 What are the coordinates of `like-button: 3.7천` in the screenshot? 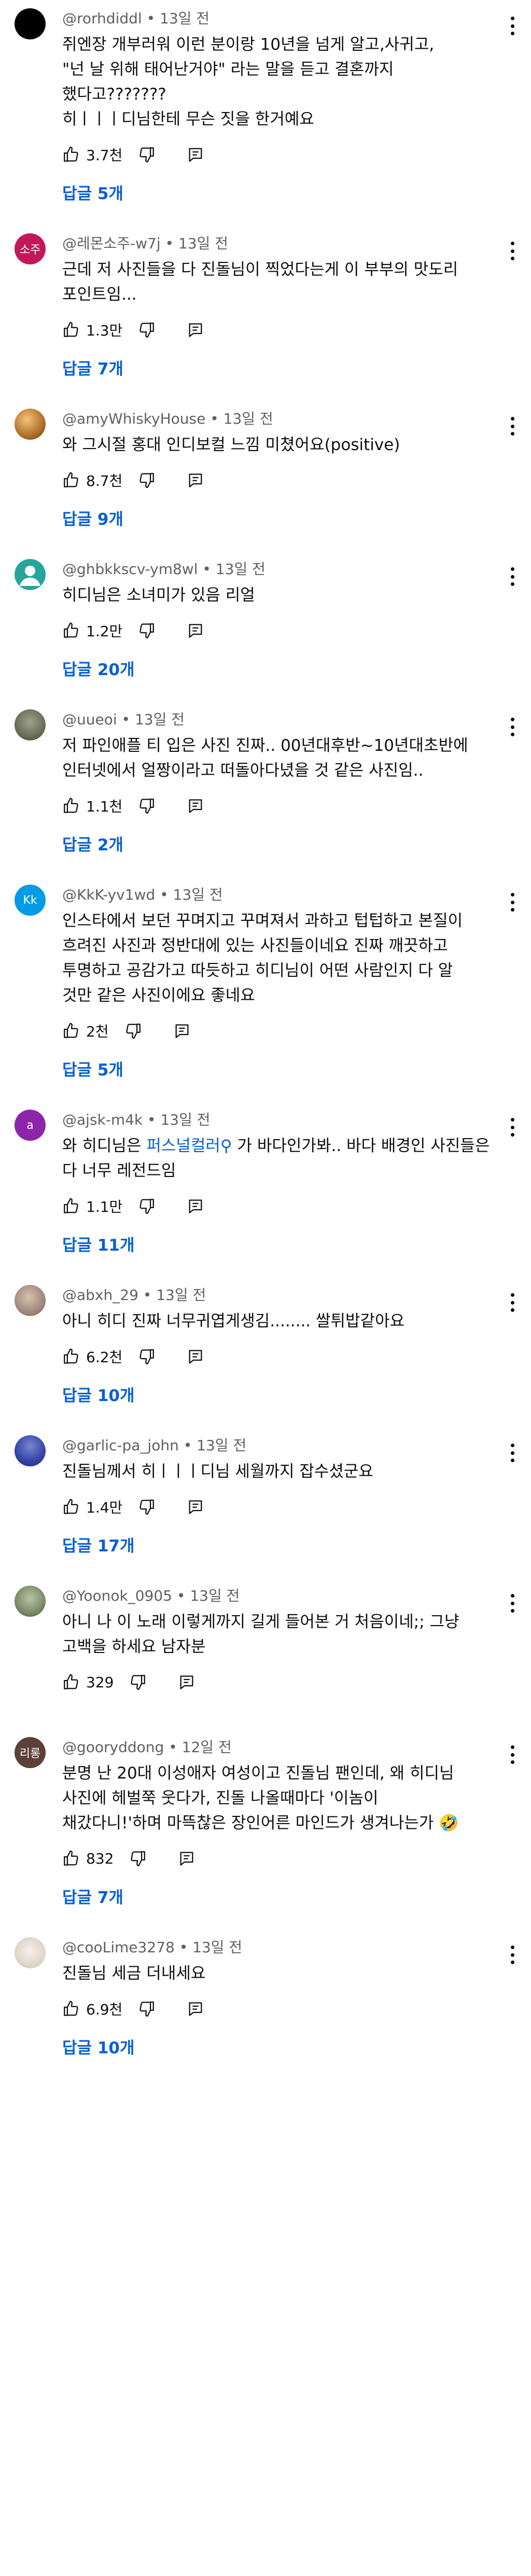 It's located at (92, 154).